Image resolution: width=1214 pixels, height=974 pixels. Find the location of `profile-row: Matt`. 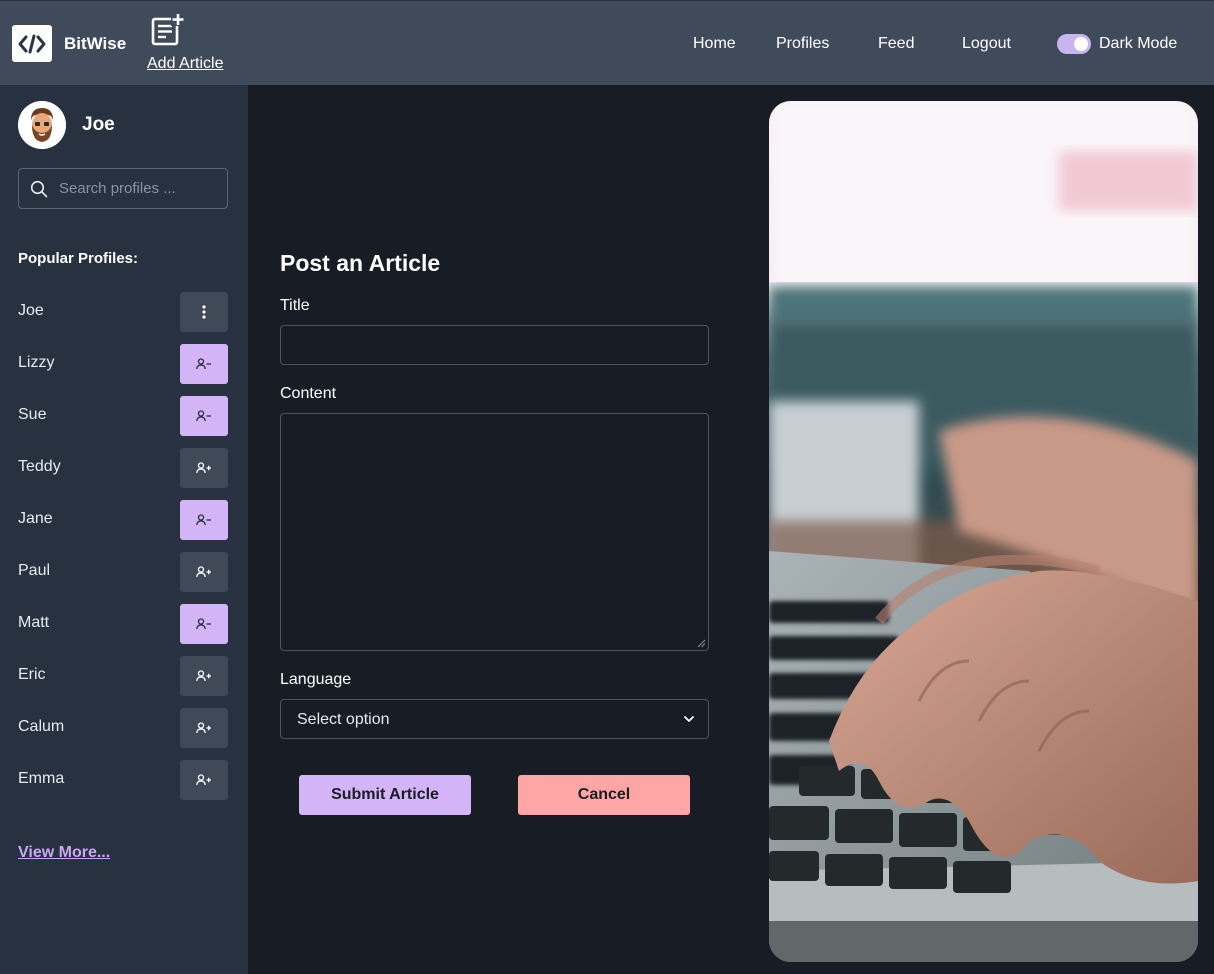

profile-row: Matt is located at coordinates (123, 624).